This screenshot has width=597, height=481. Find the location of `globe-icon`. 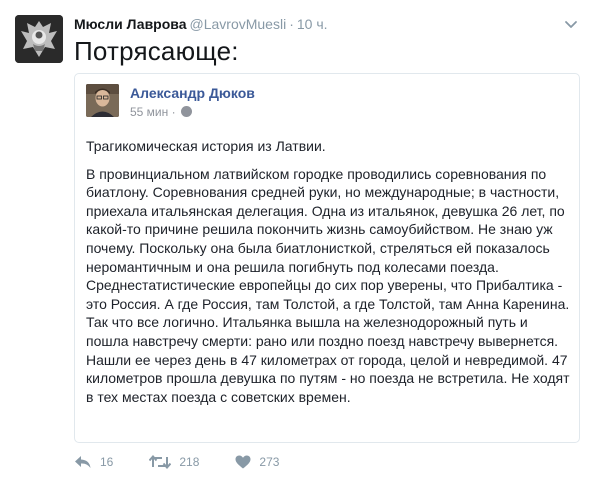

globe-icon is located at coordinates (186, 111).